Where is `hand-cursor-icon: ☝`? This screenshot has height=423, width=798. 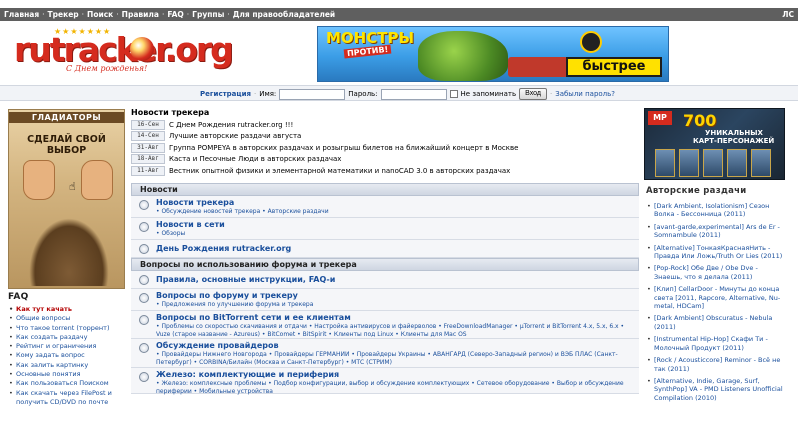
hand-cursor-icon: ☝ is located at coordinates (72, 186).